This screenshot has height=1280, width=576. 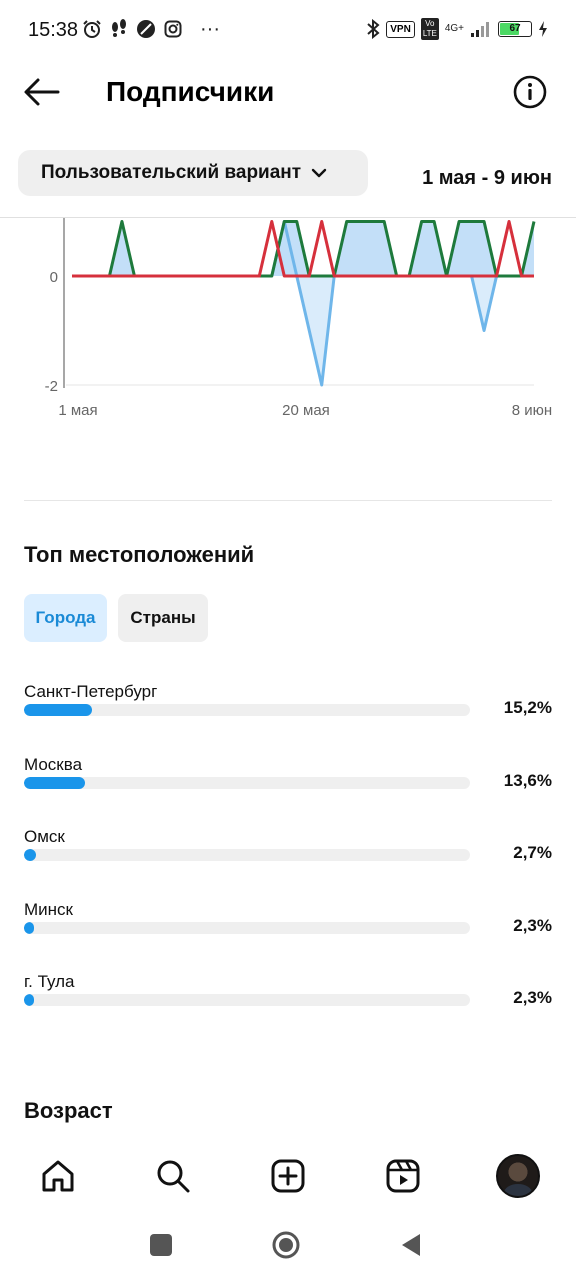 What do you see at coordinates (171, 172) in the screenshot?
I see `dropdown-label: Пользовательский вариант` at bounding box center [171, 172].